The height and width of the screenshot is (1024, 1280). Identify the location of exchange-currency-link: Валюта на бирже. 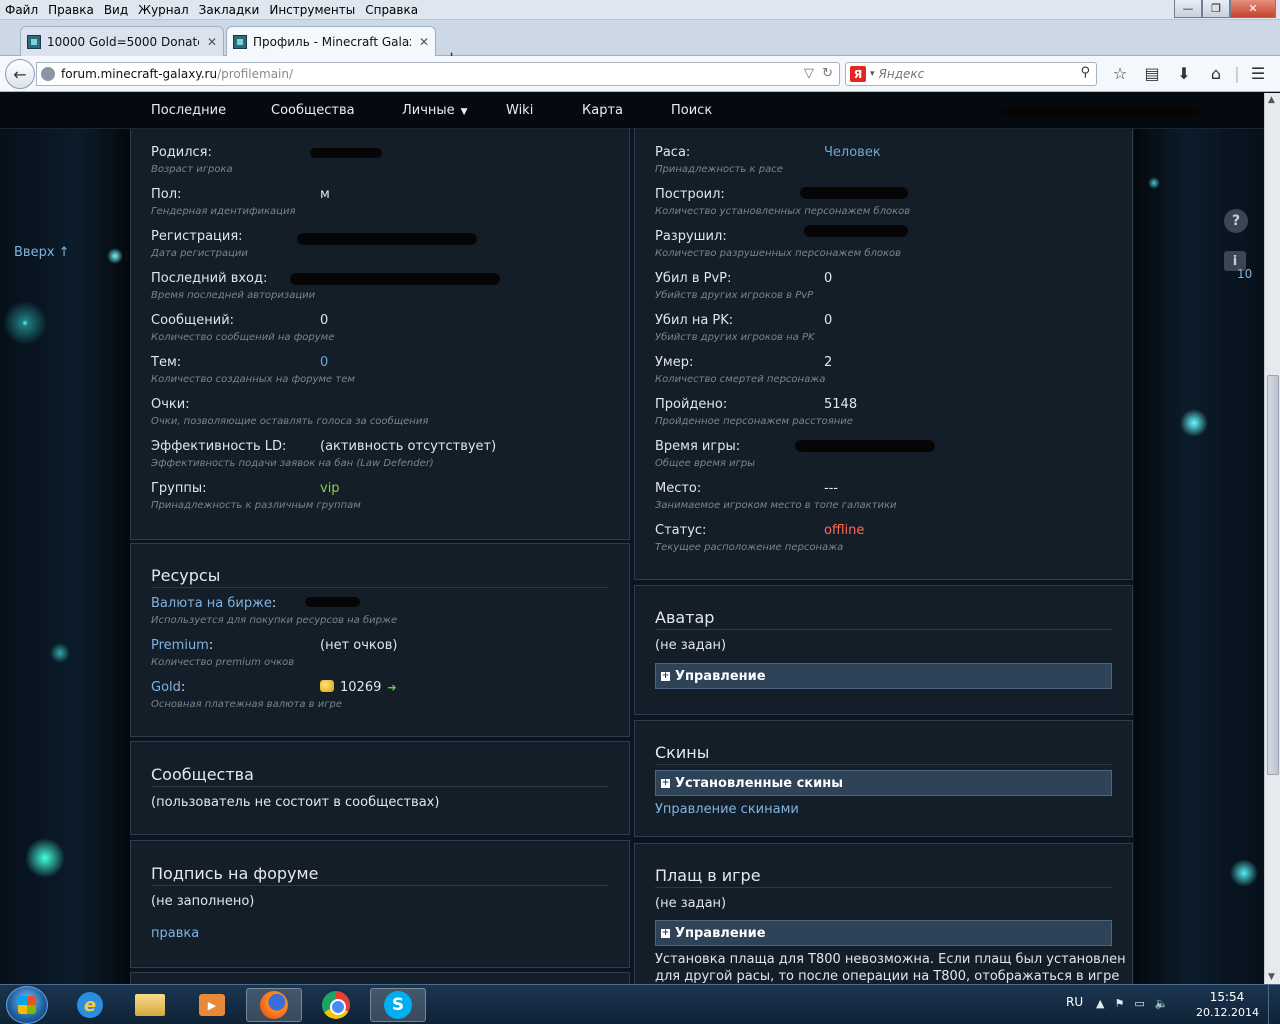
(211, 603).